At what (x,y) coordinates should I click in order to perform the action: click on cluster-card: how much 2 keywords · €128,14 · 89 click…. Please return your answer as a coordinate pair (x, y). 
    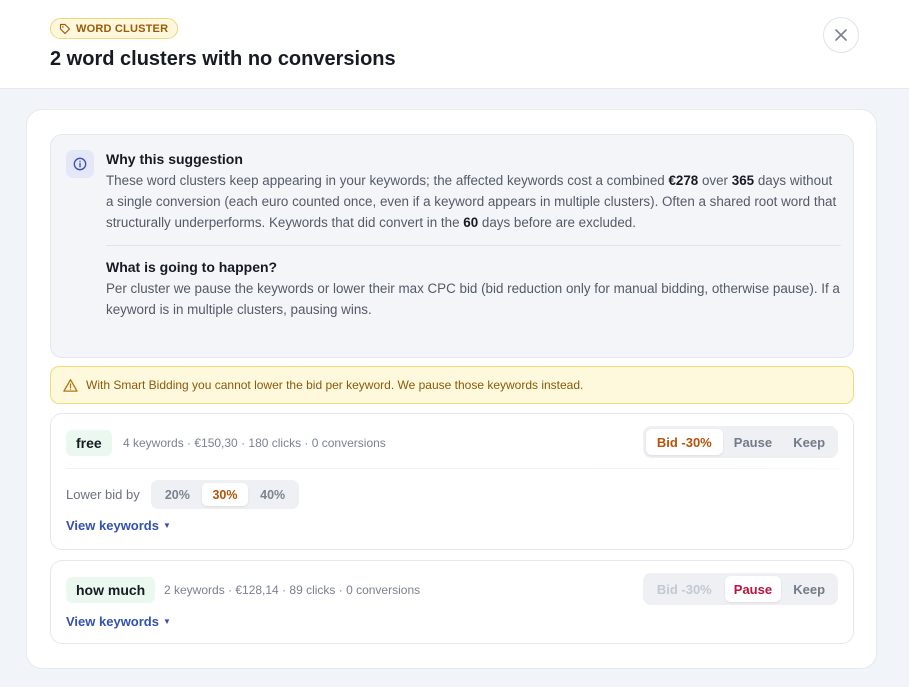
    Looking at the image, I should click on (452, 602).